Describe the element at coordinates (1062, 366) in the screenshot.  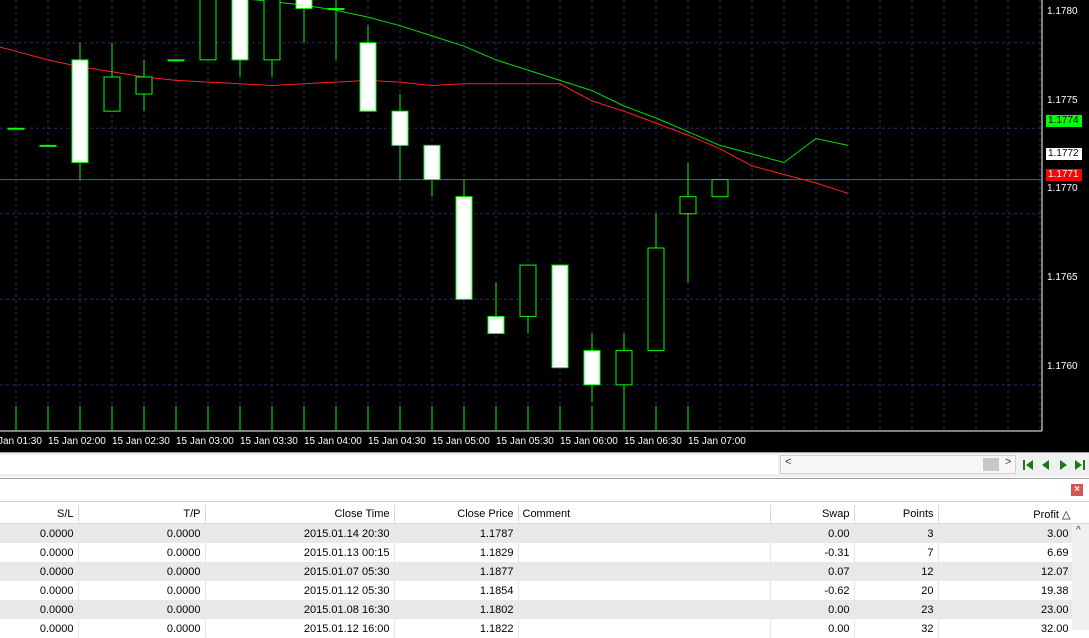
I see `price-axis-label: 1.1760` at that location.